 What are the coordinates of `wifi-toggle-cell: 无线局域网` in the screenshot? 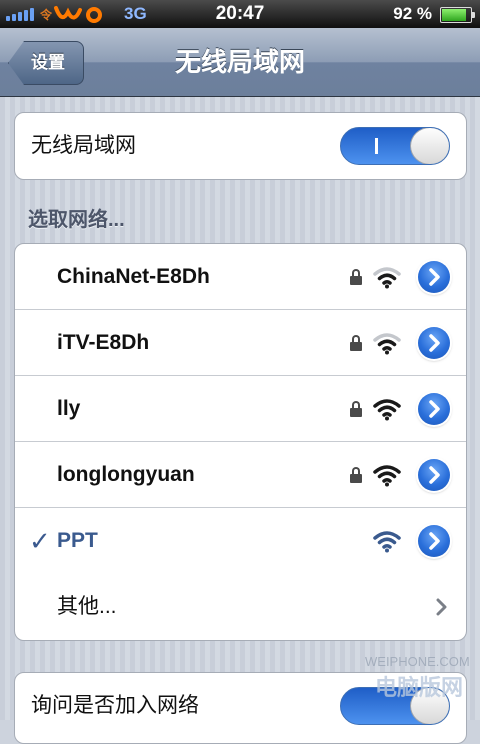 It's located at (240, 146).